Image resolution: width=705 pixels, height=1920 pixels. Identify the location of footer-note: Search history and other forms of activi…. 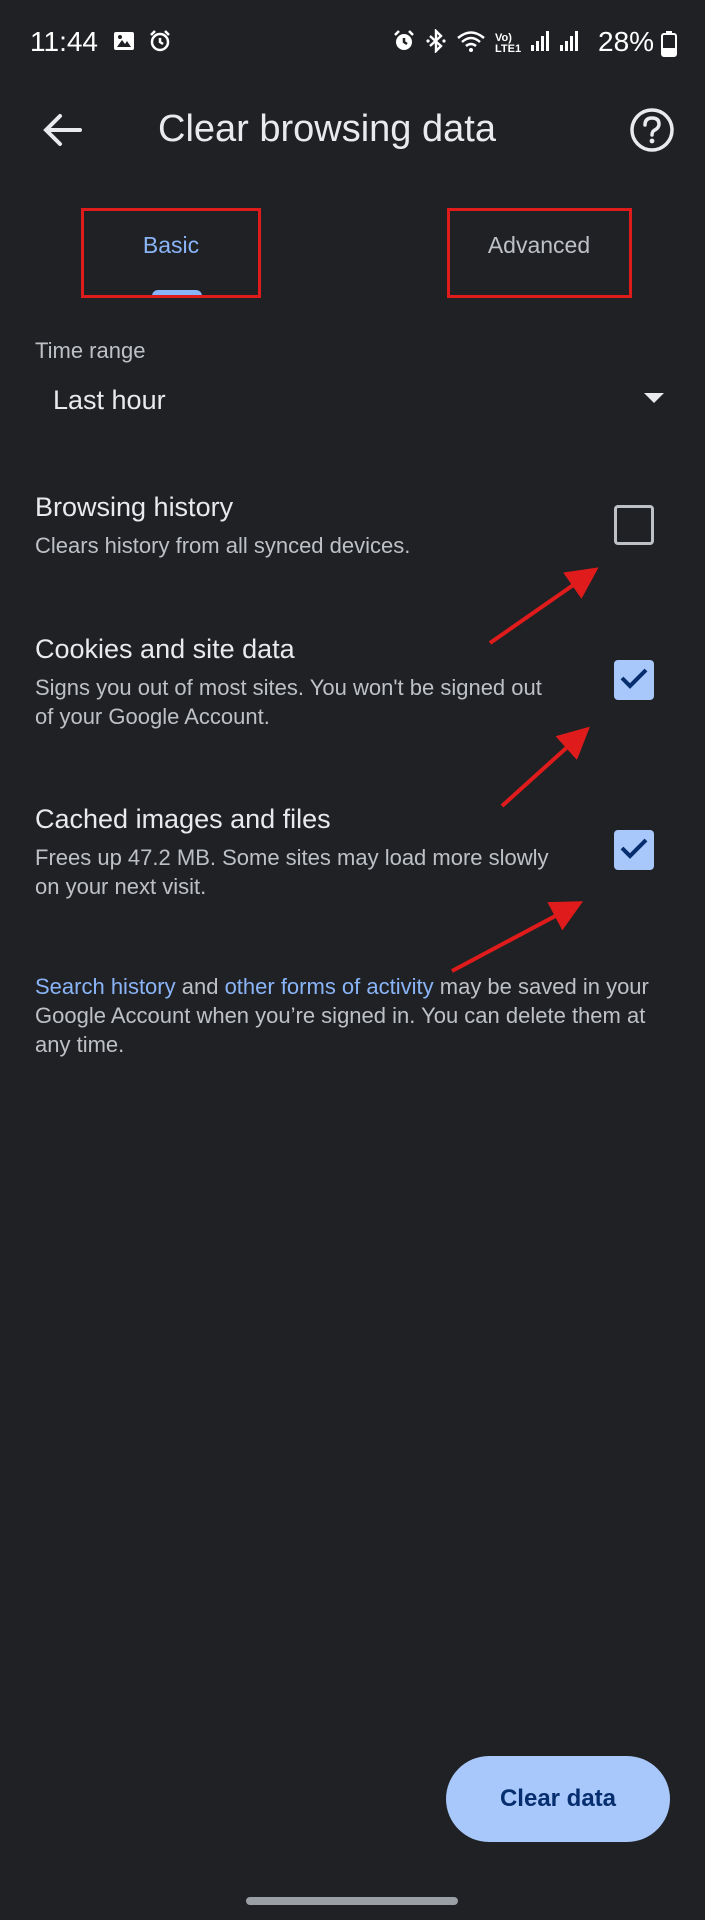
(355, 1015).